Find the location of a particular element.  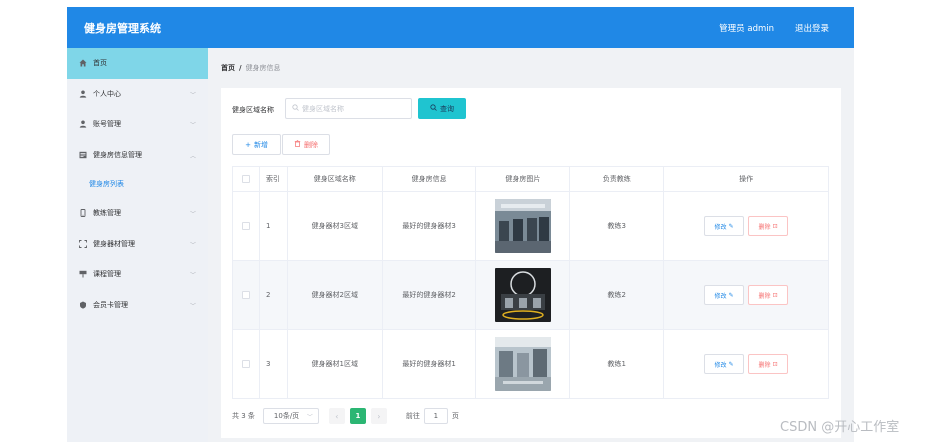

logout-link: 退出登录 is located at coordinates (812, 28).